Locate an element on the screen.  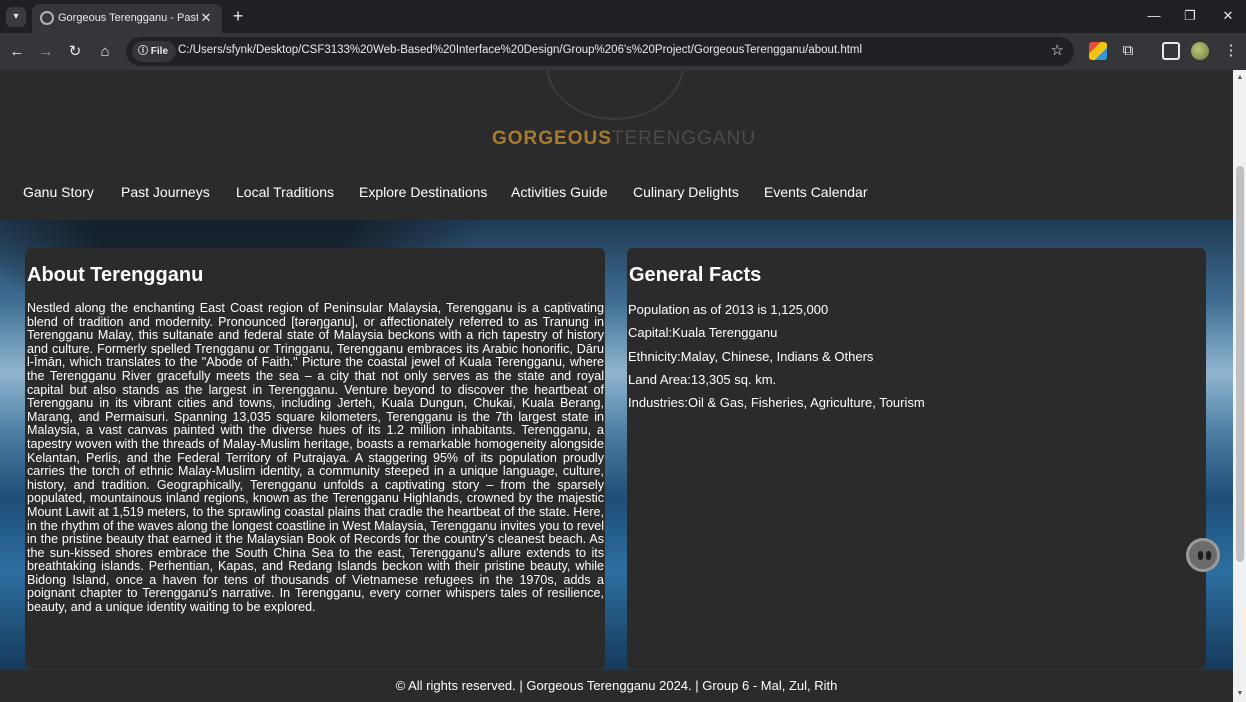
home-icon: ⌂ is located at coordinates (105, 52).